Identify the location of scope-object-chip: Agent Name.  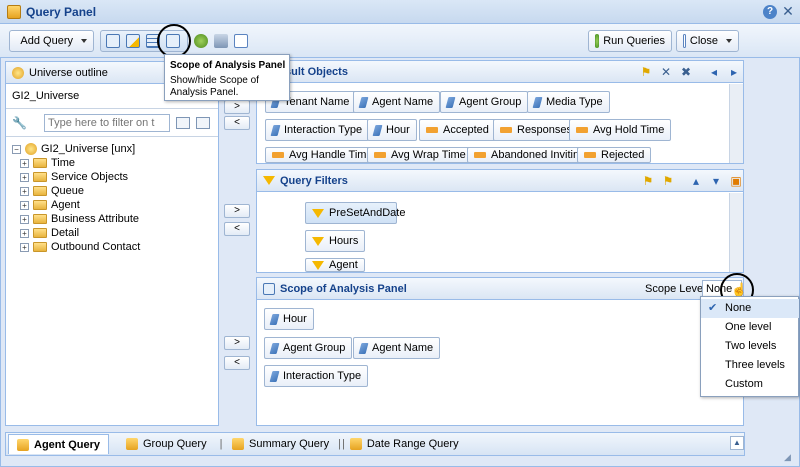
(397, 348).